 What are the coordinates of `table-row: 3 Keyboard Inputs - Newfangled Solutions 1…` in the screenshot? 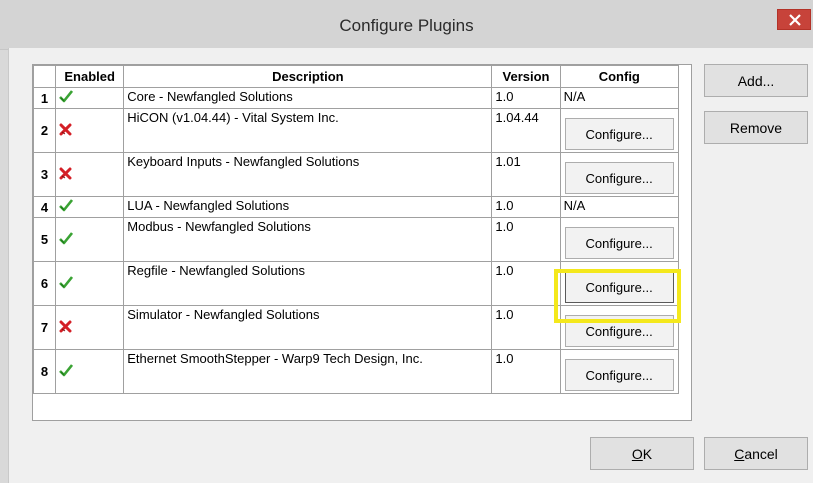 It's located at (356, 174).